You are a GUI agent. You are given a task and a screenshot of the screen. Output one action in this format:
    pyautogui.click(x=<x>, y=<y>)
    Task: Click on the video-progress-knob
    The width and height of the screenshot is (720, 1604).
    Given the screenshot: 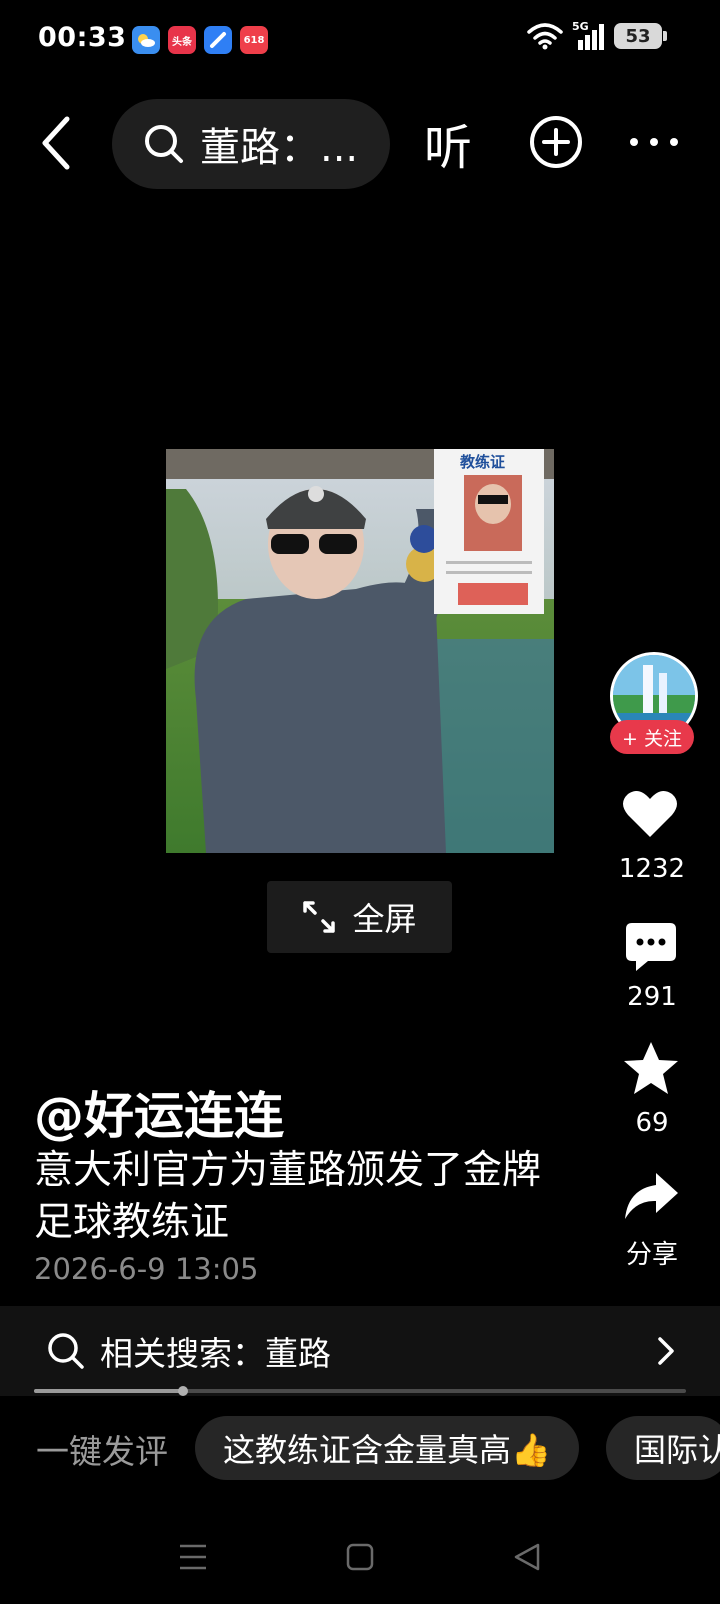 What is the action you would take?
    pyautogui.click(x=183, y=1391)
    